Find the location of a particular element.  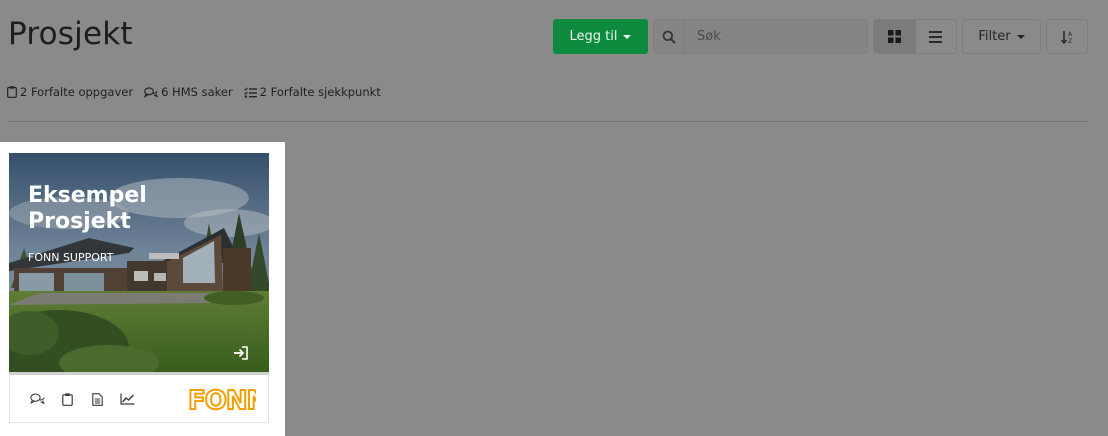

project-card: Eksempel Prosjekt FONN SUPPORT FON is located at coordinates (139, 288).